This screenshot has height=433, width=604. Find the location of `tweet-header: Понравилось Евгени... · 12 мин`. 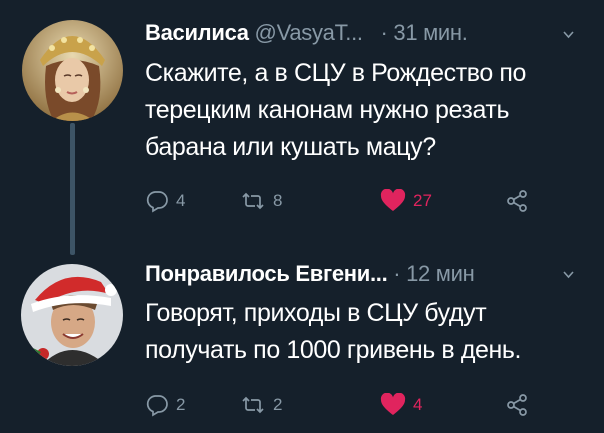

tweet-header: Понравилось Евгени... · 12 мин is located at coordinates (310, 274).